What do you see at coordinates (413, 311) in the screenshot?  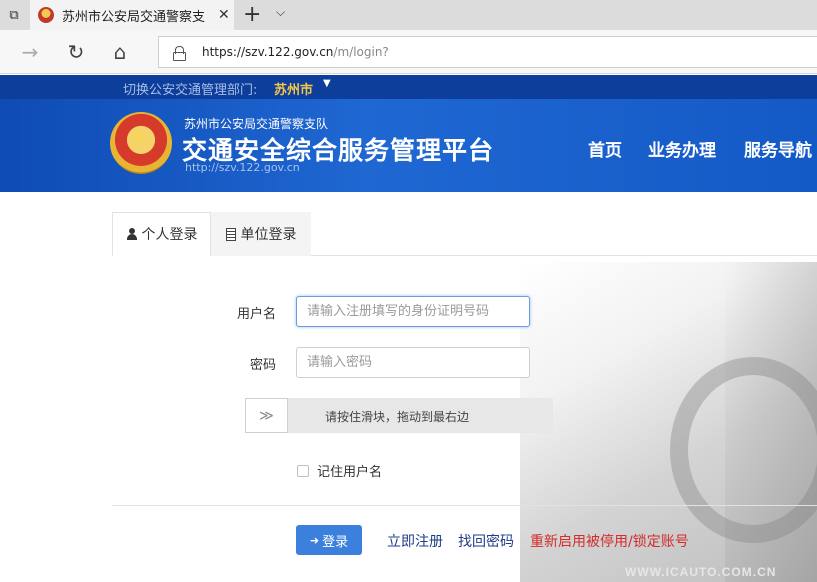 I see `username-input` at bounding box center [413, 311].